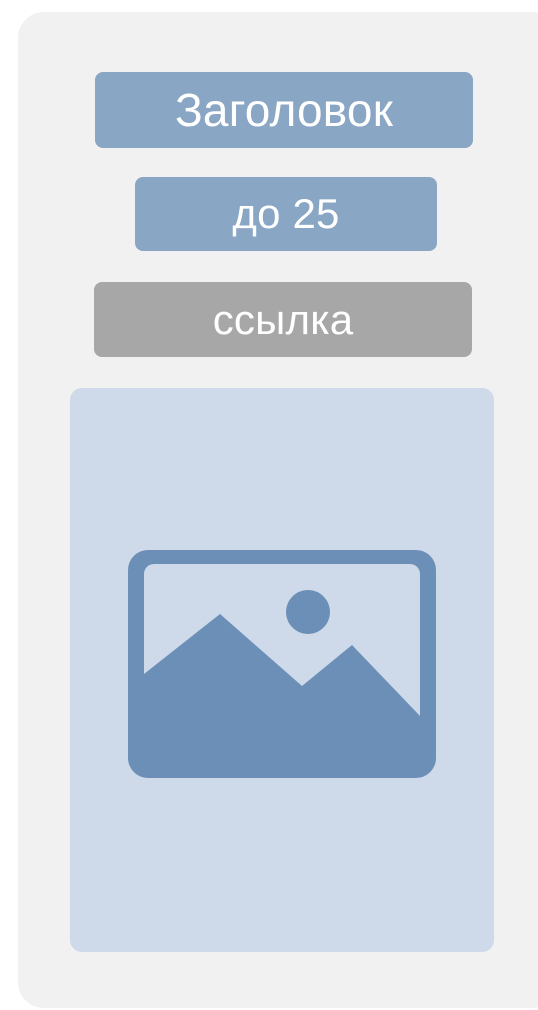 The height and width of the screenshot is (1010, 538). Describe the element at coordinates (282, 664) in the screenshot. I see `image-placeholder-icon` at that location.